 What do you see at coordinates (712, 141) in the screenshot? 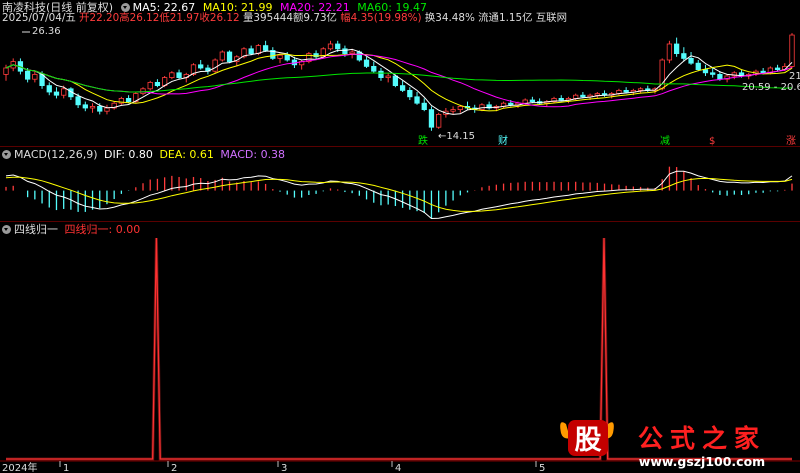
I see `event-marker-dividend: $` at bounding box center [712, 141].